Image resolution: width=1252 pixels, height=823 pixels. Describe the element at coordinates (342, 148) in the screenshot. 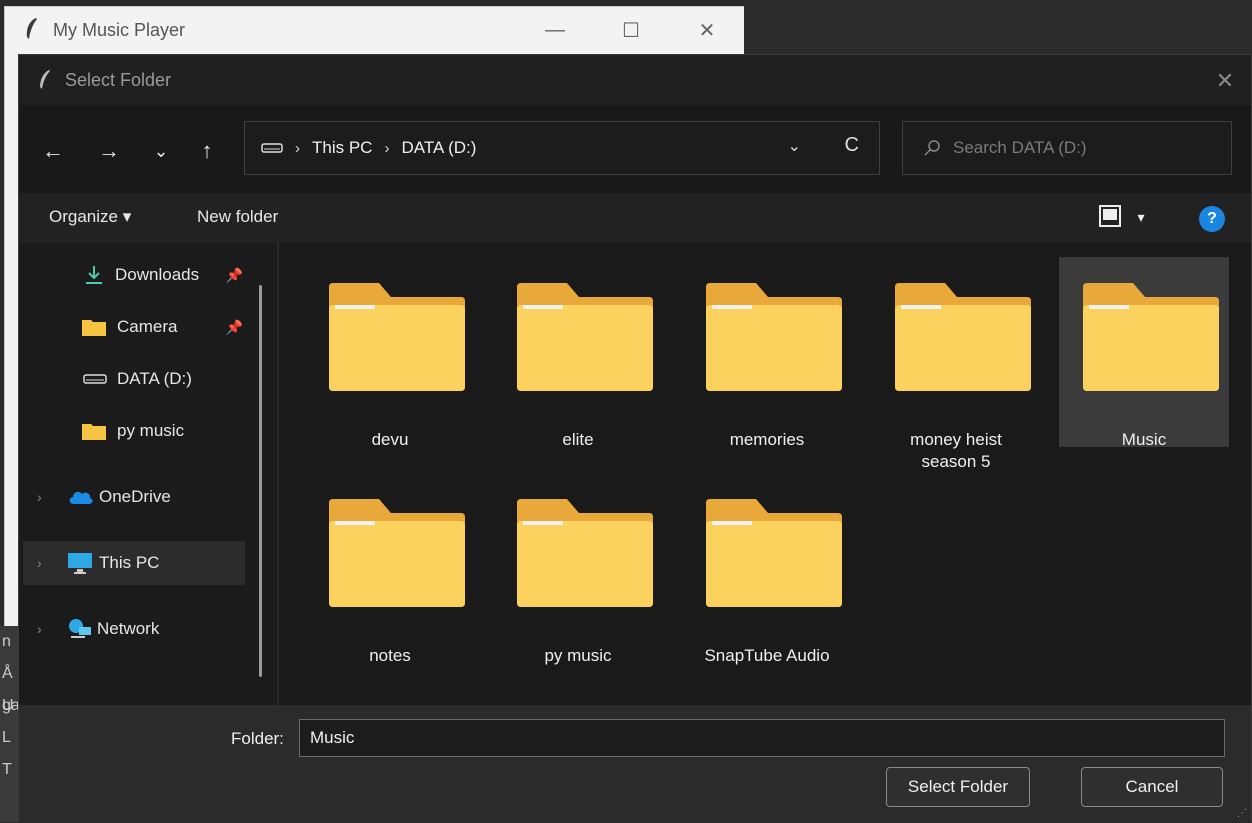

I see `breadcrumb-this-pc: This PC` at that location.